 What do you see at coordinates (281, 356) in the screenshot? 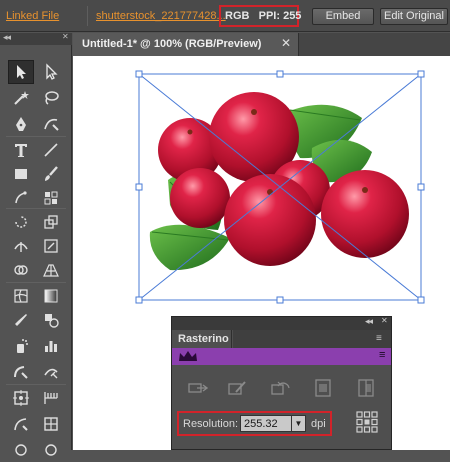
I see `rasterino-header` at bounding box center [281, 356].